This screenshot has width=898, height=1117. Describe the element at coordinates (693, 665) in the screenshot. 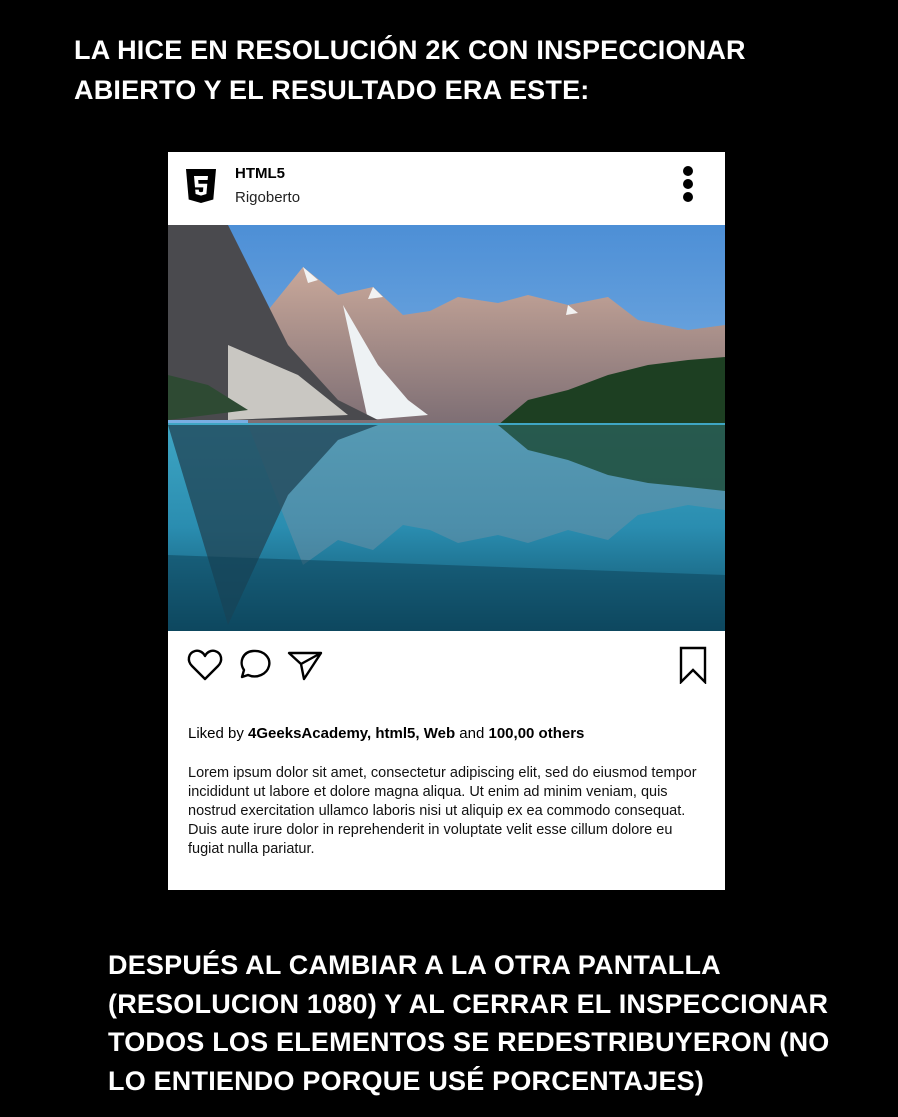

I see `bookmark-icon` at that location.